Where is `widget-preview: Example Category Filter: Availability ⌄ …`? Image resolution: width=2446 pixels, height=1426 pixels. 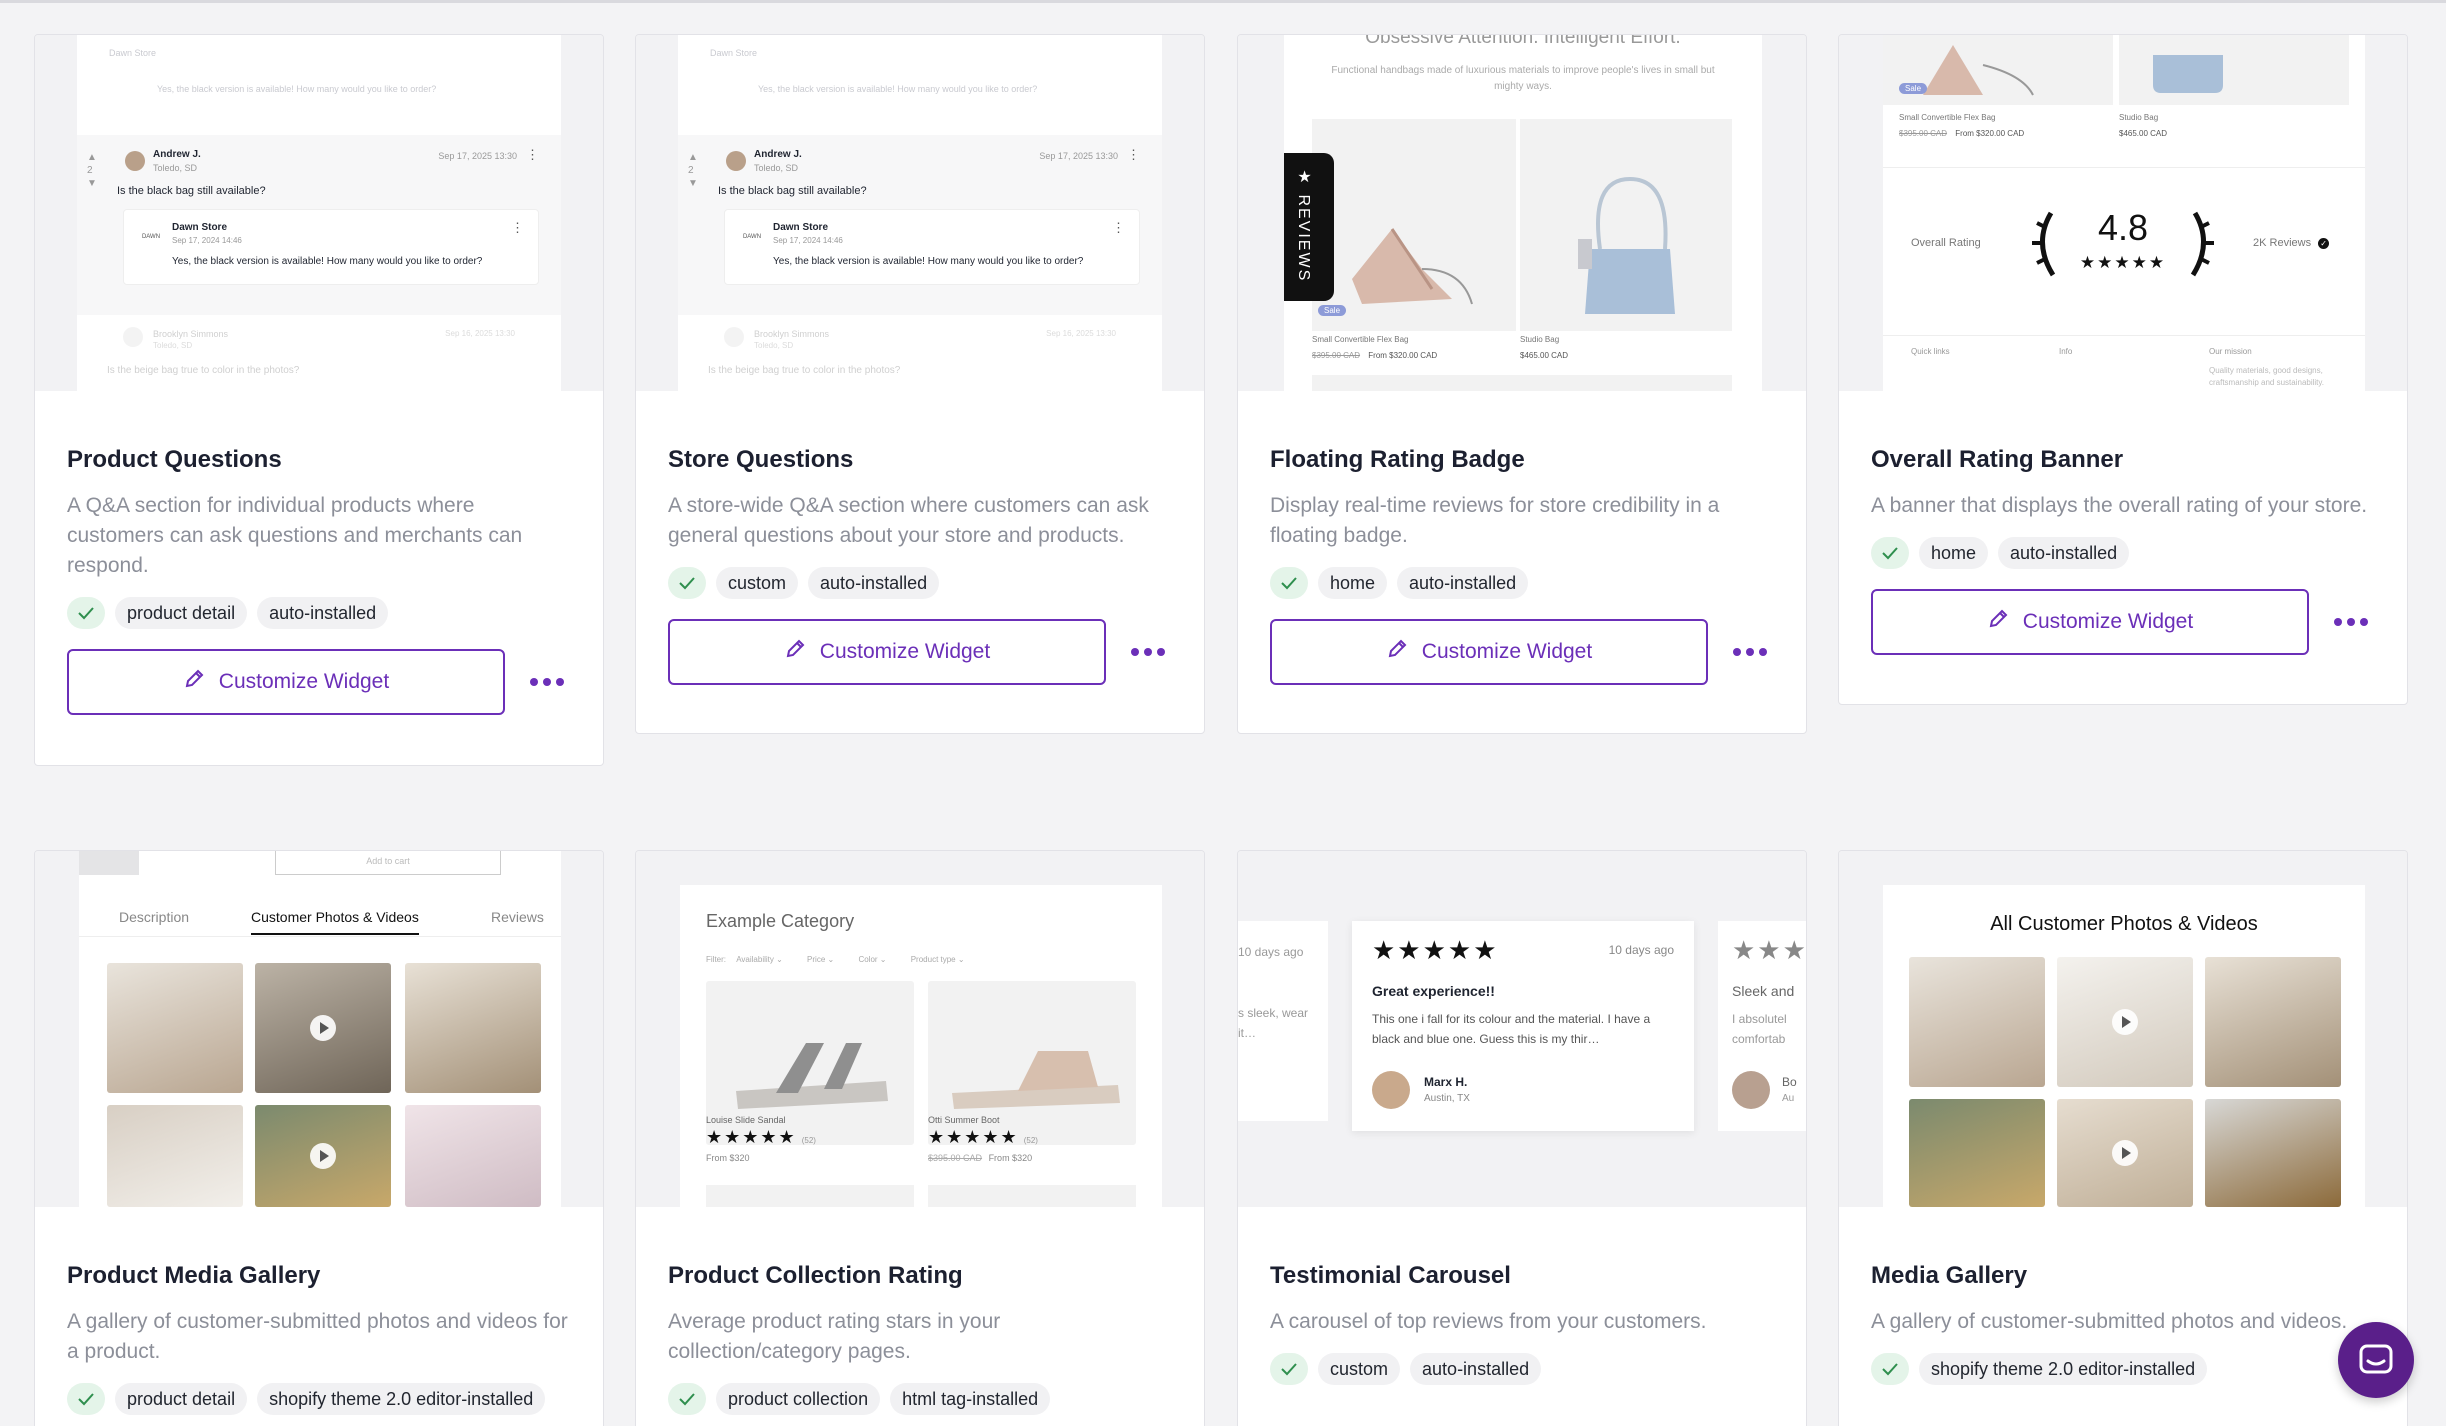
widget-preview: Example Category Filter: Availability ⌄ … is located at coordinates (920, 1029).